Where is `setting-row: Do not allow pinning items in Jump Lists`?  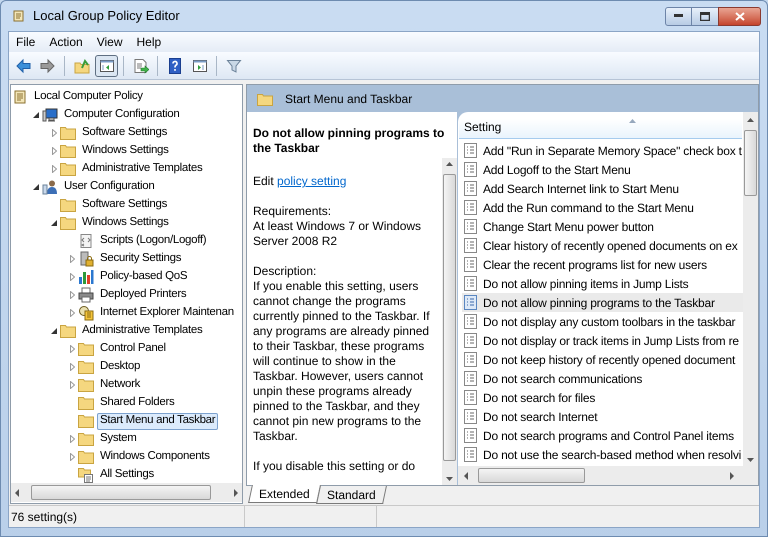 setting-row: Do not allow pinning items in Jump Lists is located at coordinates (602, 283).